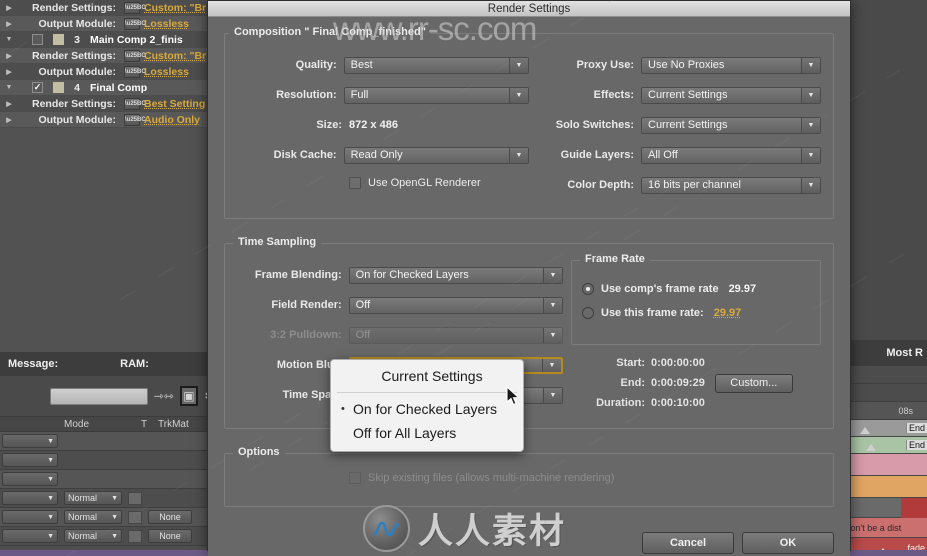 This screenshot has width=927, height=556. What do you see at coordinates (427, 433) in the screenshot?
I see `menu-item-off-for-all-layers: Off for All Layers` at bounding box center [427, 433].